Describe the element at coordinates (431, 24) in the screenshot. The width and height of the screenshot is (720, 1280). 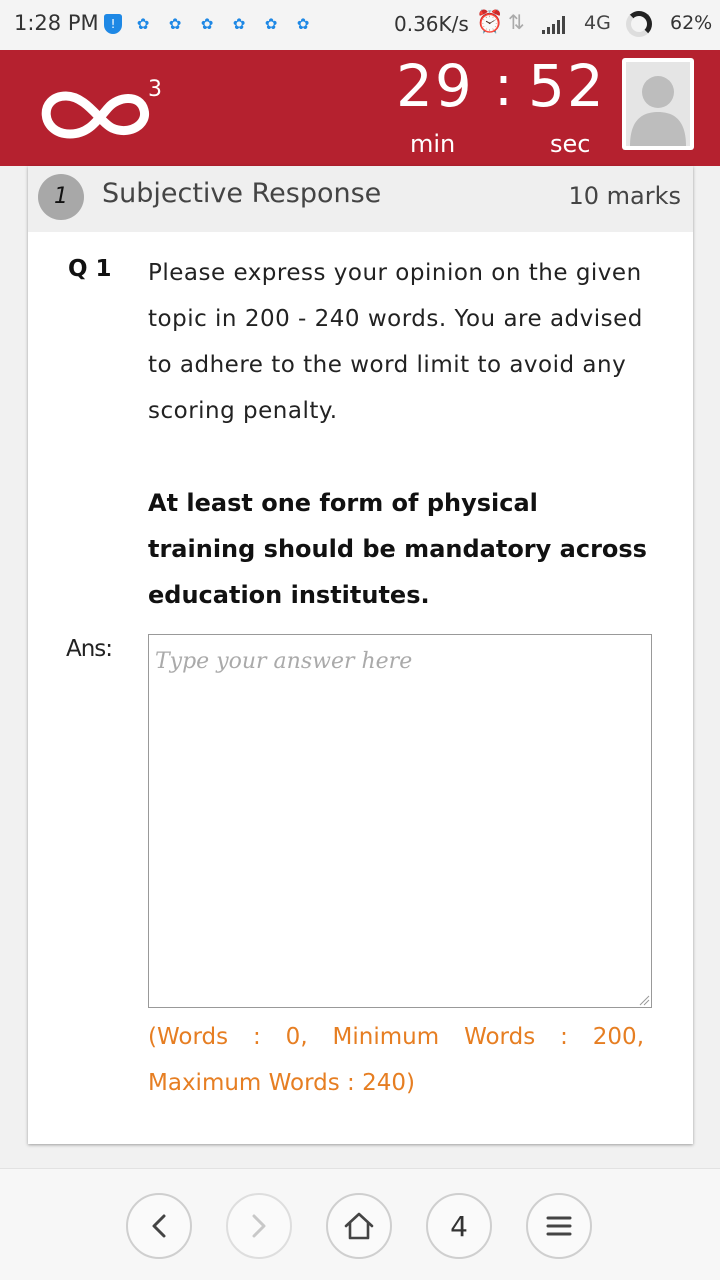
I see `network-speed: 0.36K/s` at that location.